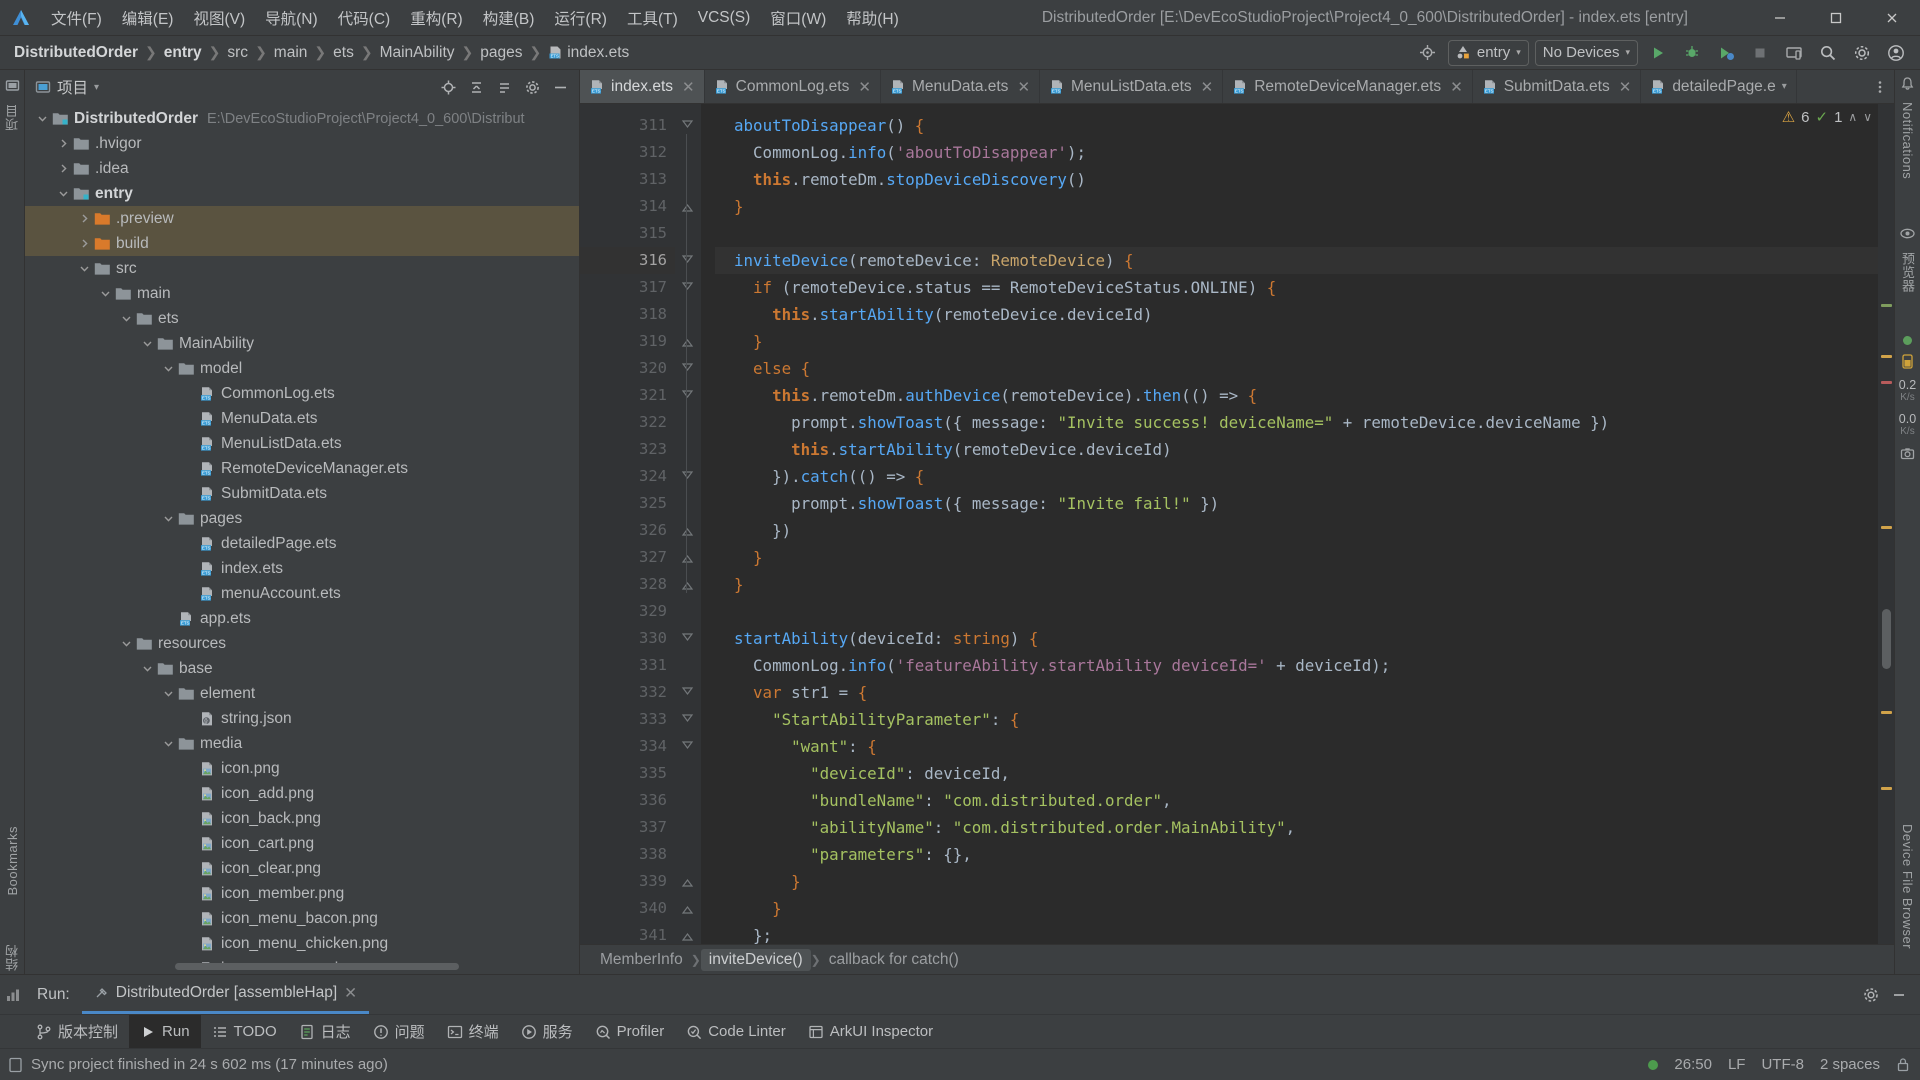 The height and width of the screenshot is (1080, 1920). Describe the element at coordinates (1836, 18) in the screenshot. I see `window-controls` at that location.